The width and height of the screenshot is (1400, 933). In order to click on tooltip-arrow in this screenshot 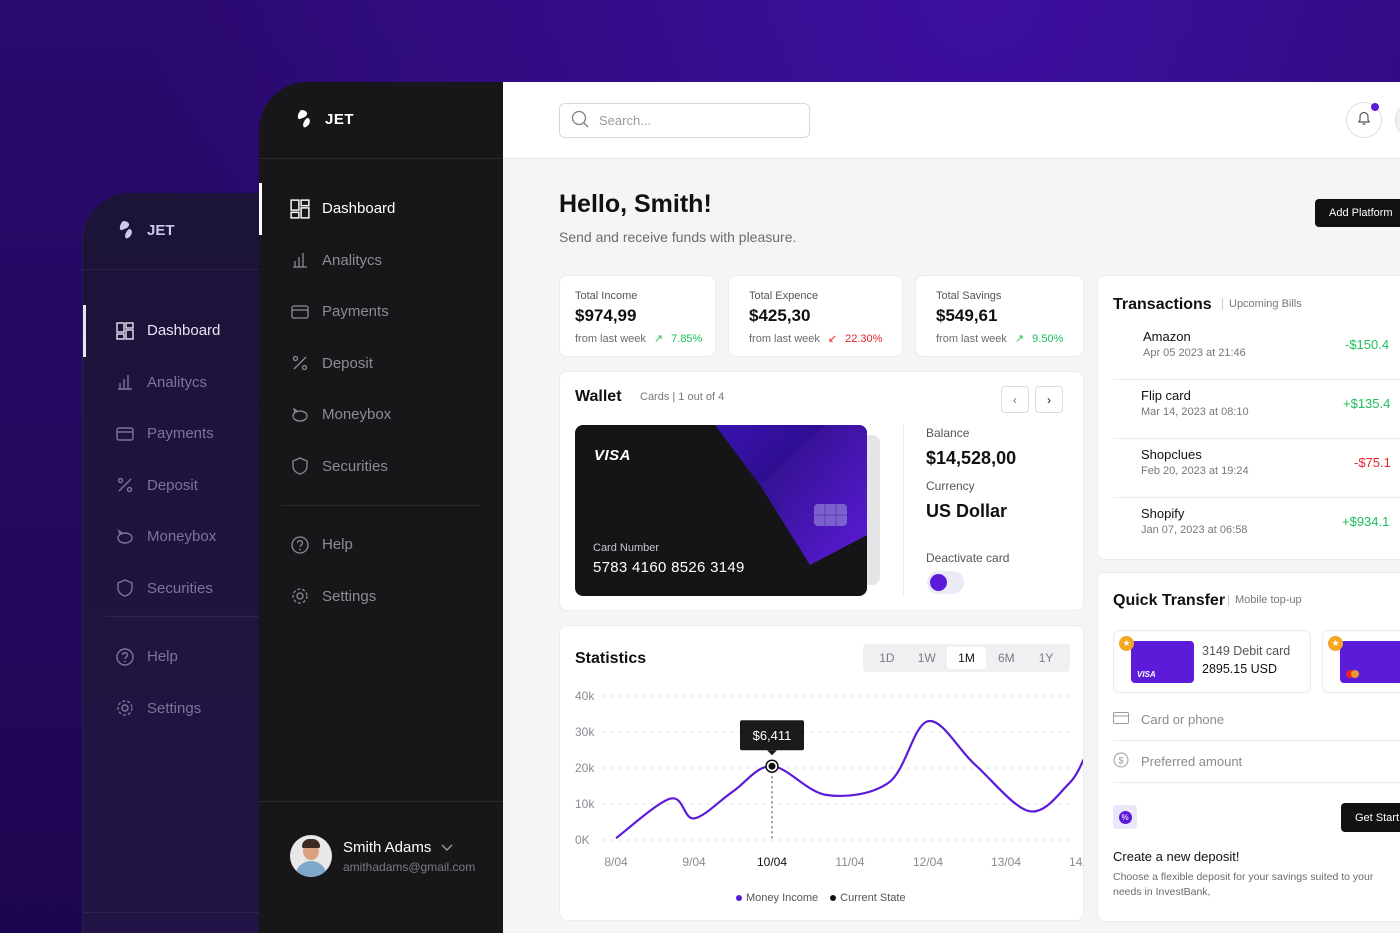, I will do `click(772, 753)`.